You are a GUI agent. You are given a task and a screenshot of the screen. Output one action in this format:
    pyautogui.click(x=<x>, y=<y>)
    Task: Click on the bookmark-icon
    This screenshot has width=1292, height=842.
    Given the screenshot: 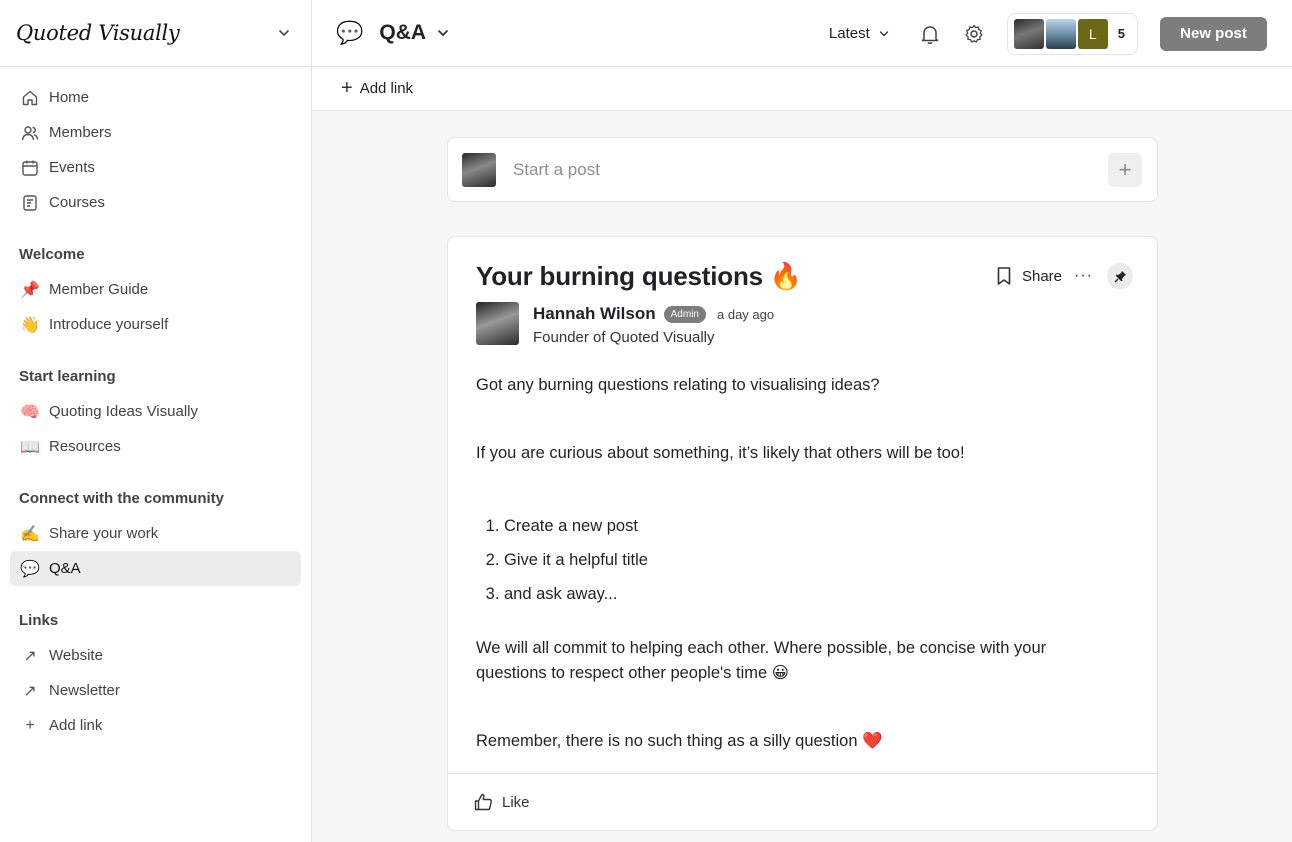 What is the action you would take?
    pyautogui.click(x=1004, y=276)
    